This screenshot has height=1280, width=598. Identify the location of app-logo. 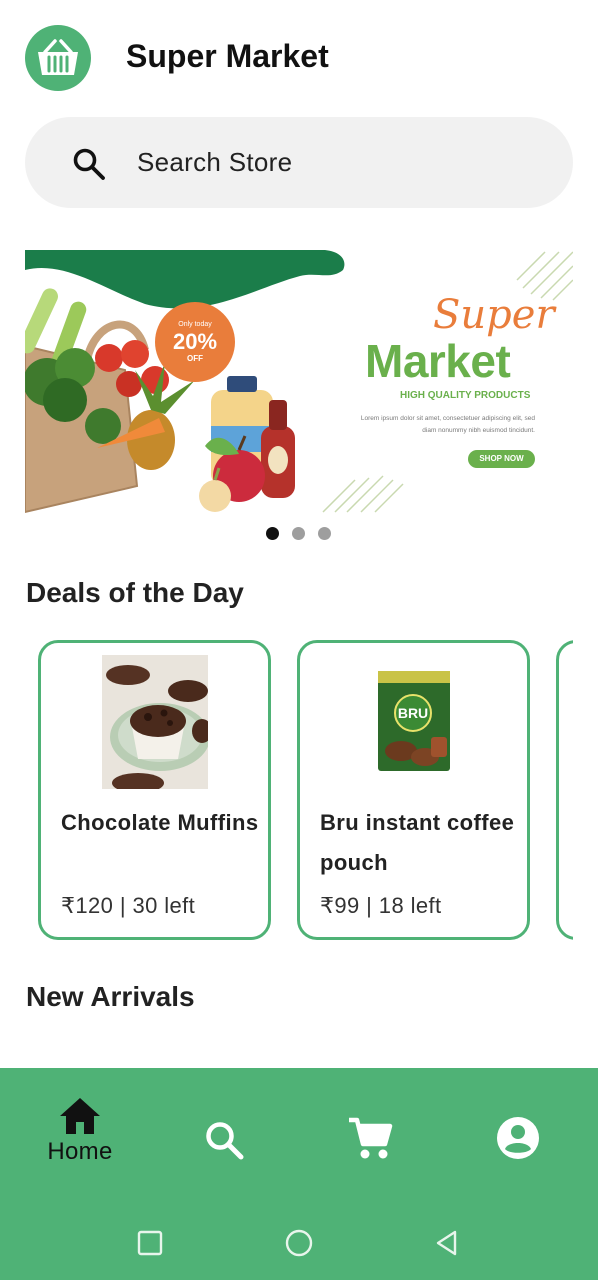
(58, 58).